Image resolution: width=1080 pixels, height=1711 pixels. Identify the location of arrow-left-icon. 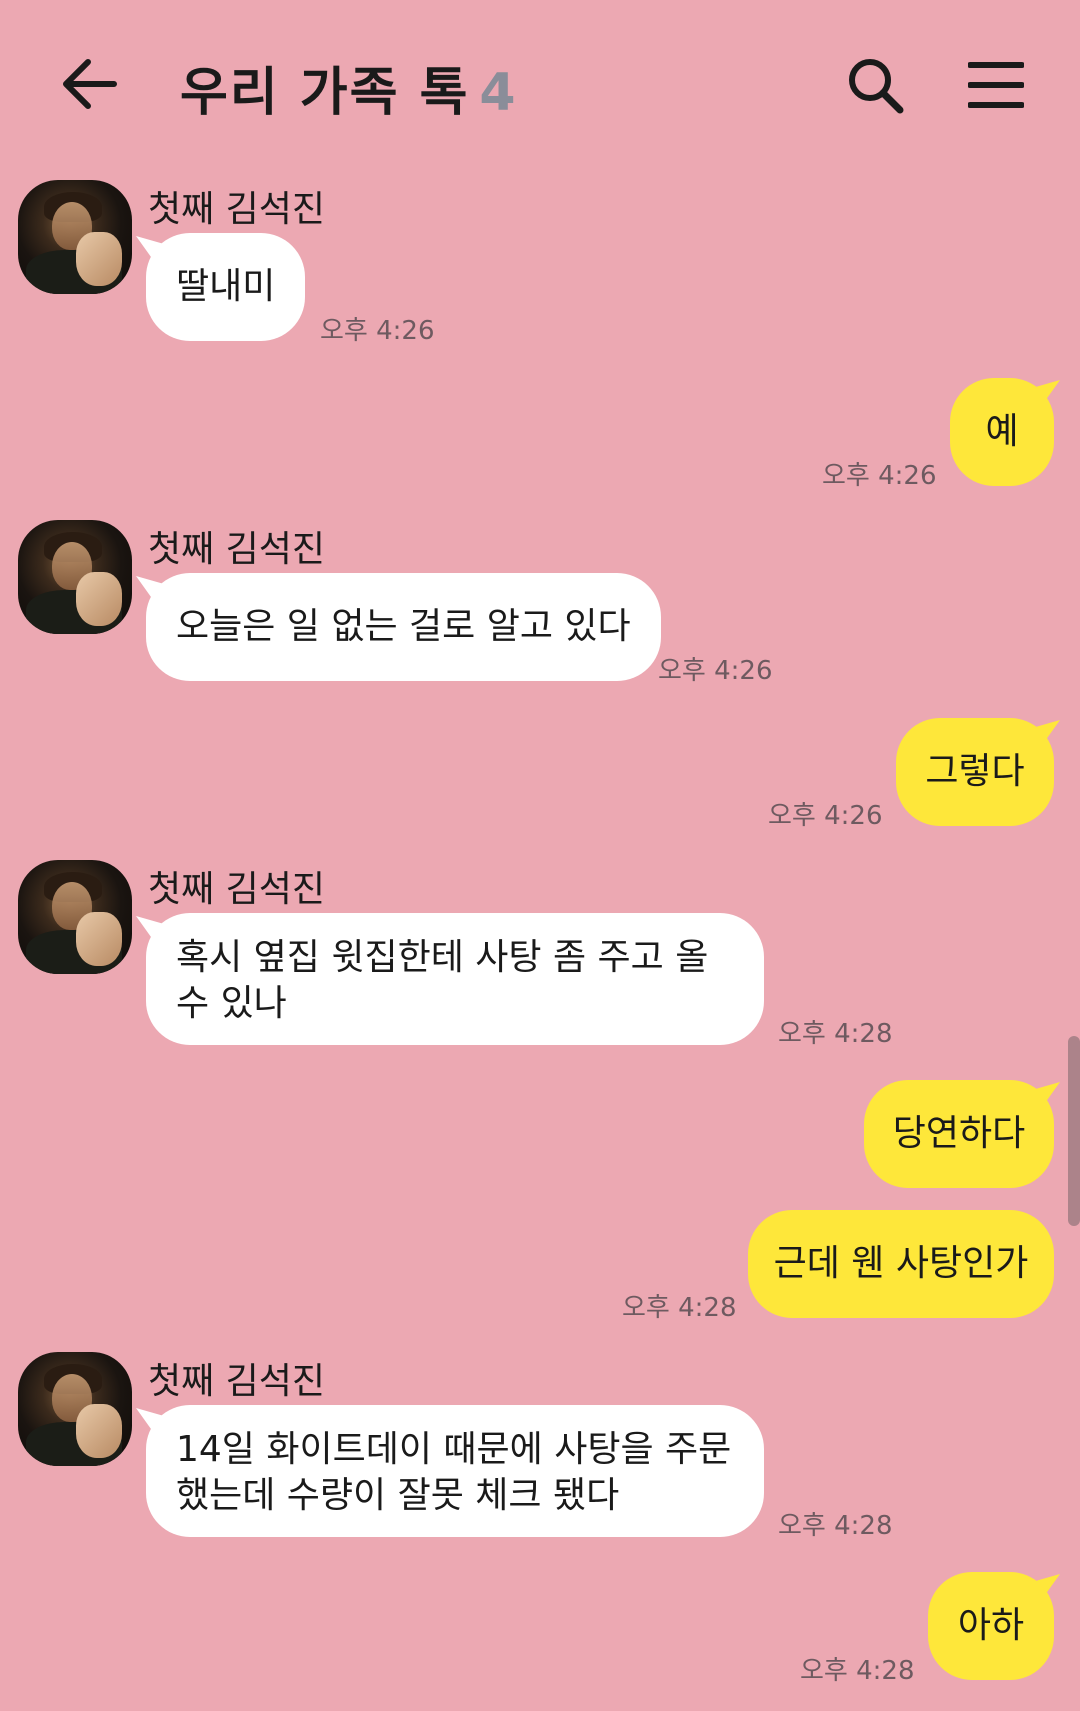
(90, 84).